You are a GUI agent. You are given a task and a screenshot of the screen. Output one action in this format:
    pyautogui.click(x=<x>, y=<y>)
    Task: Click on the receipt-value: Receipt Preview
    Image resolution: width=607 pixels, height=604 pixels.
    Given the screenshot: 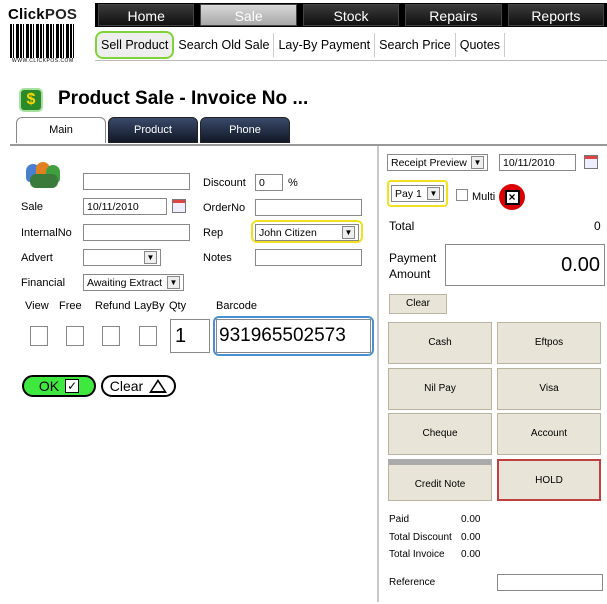 What is the action you would take?
    pyautogui.click(x=429, y=162)
    